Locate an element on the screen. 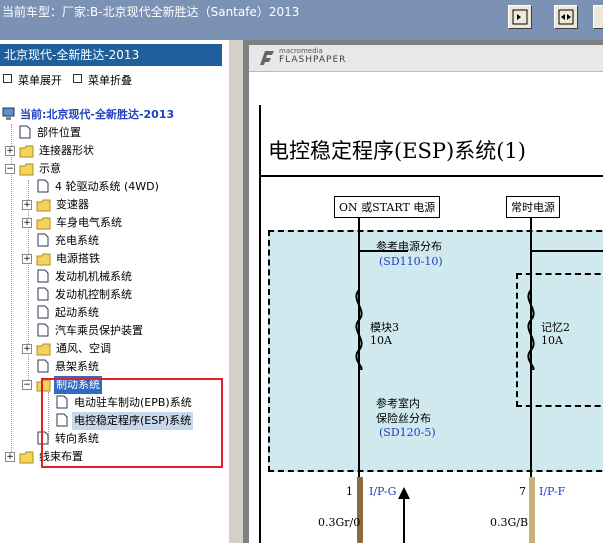  wire-spec-2: 0.3G/B is located at coordinates (509, 522).